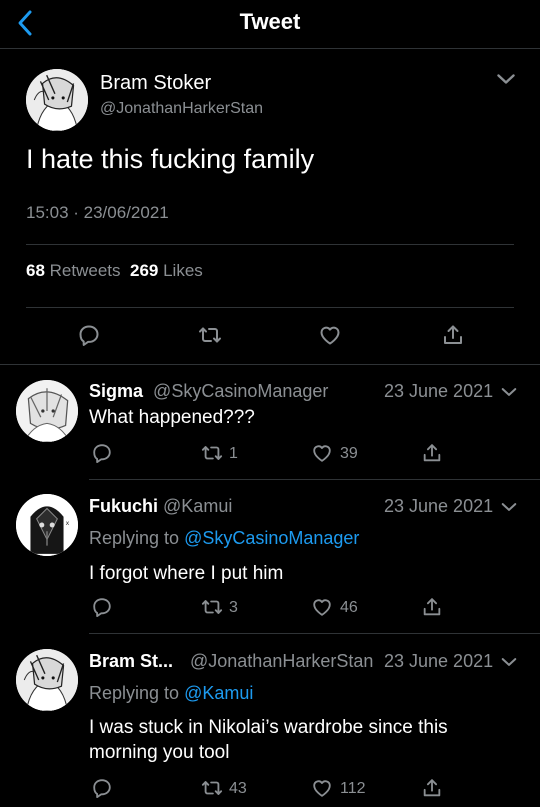 The image size is (540, 807). Describe the element at coordinates (144, 270) in the screenshot. I see `likes-count: 269` at that location.